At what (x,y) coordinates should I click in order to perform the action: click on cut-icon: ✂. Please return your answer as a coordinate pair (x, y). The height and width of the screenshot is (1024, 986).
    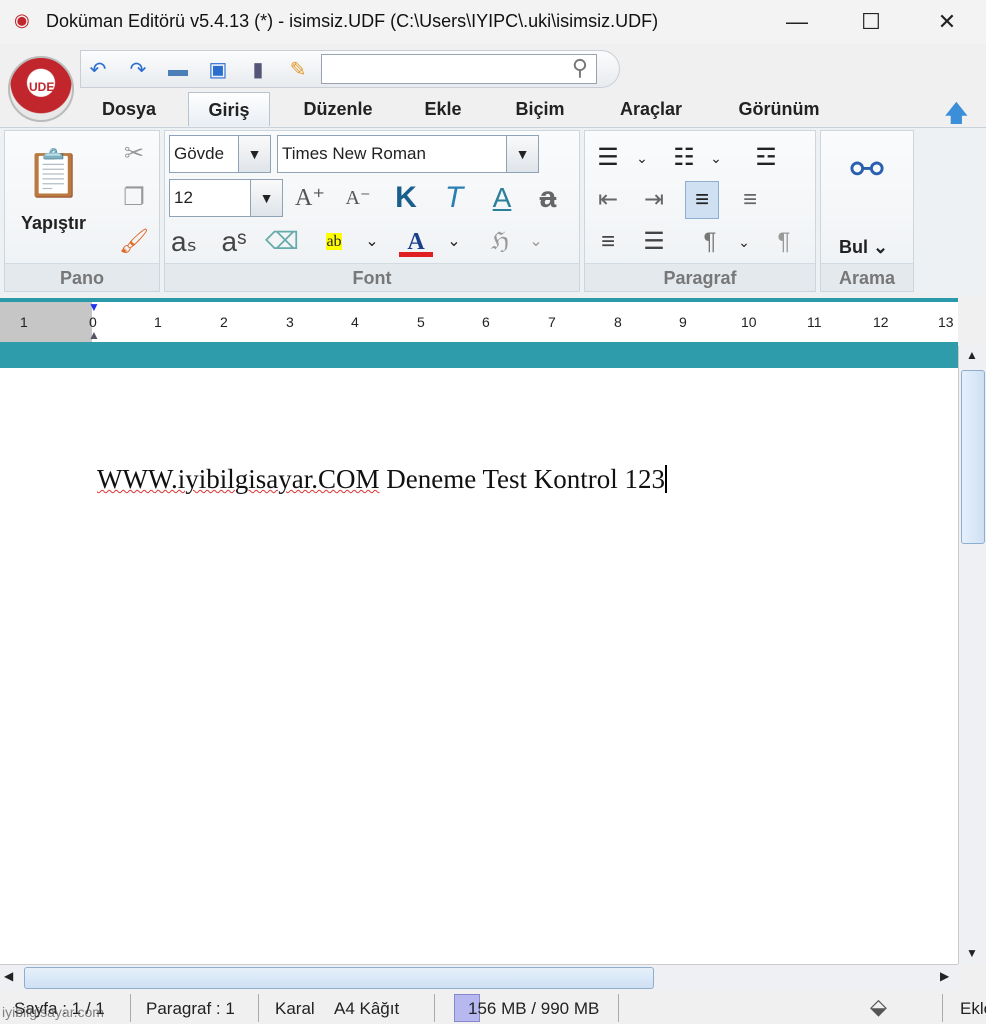
    Looking at the image, I should click on (134, 154).